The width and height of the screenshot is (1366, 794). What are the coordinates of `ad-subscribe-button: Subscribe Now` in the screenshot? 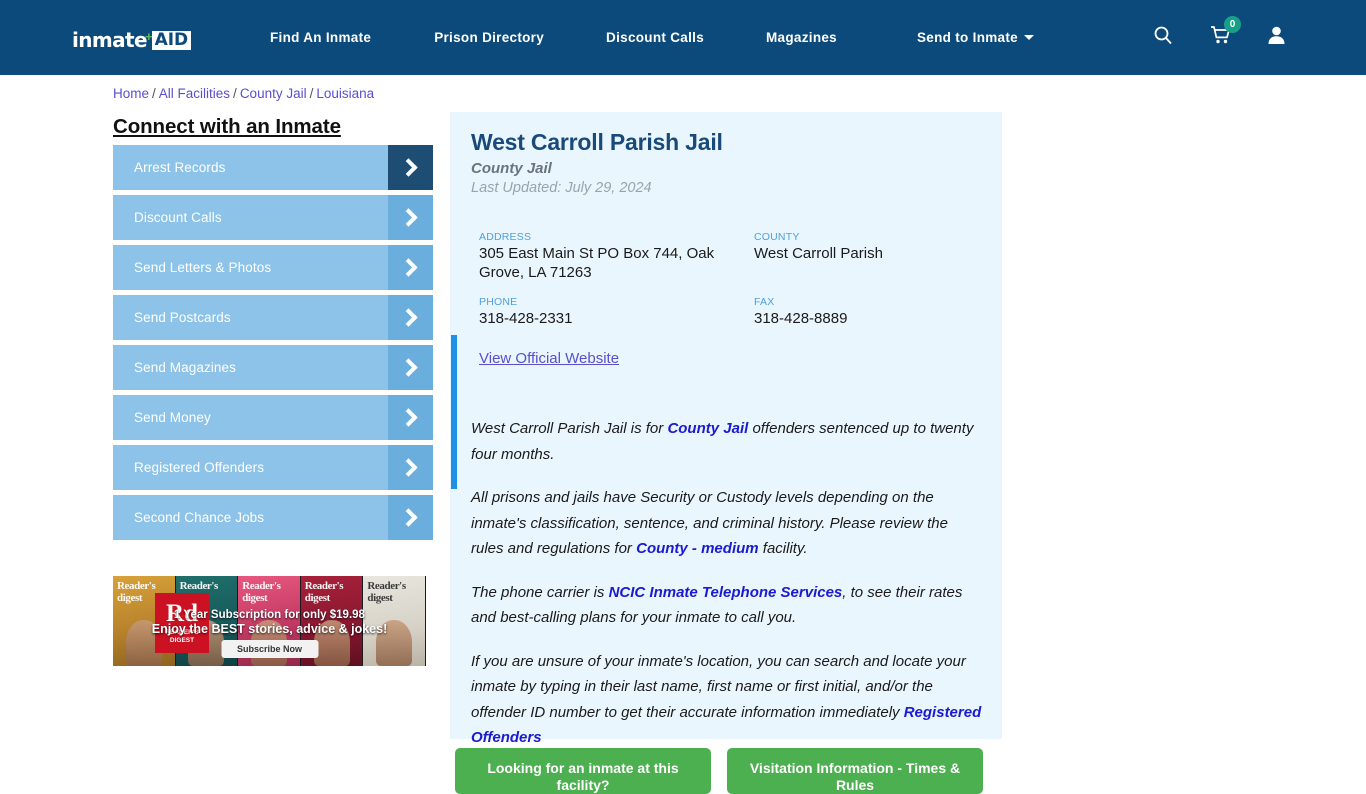 It's located at (269, 649).